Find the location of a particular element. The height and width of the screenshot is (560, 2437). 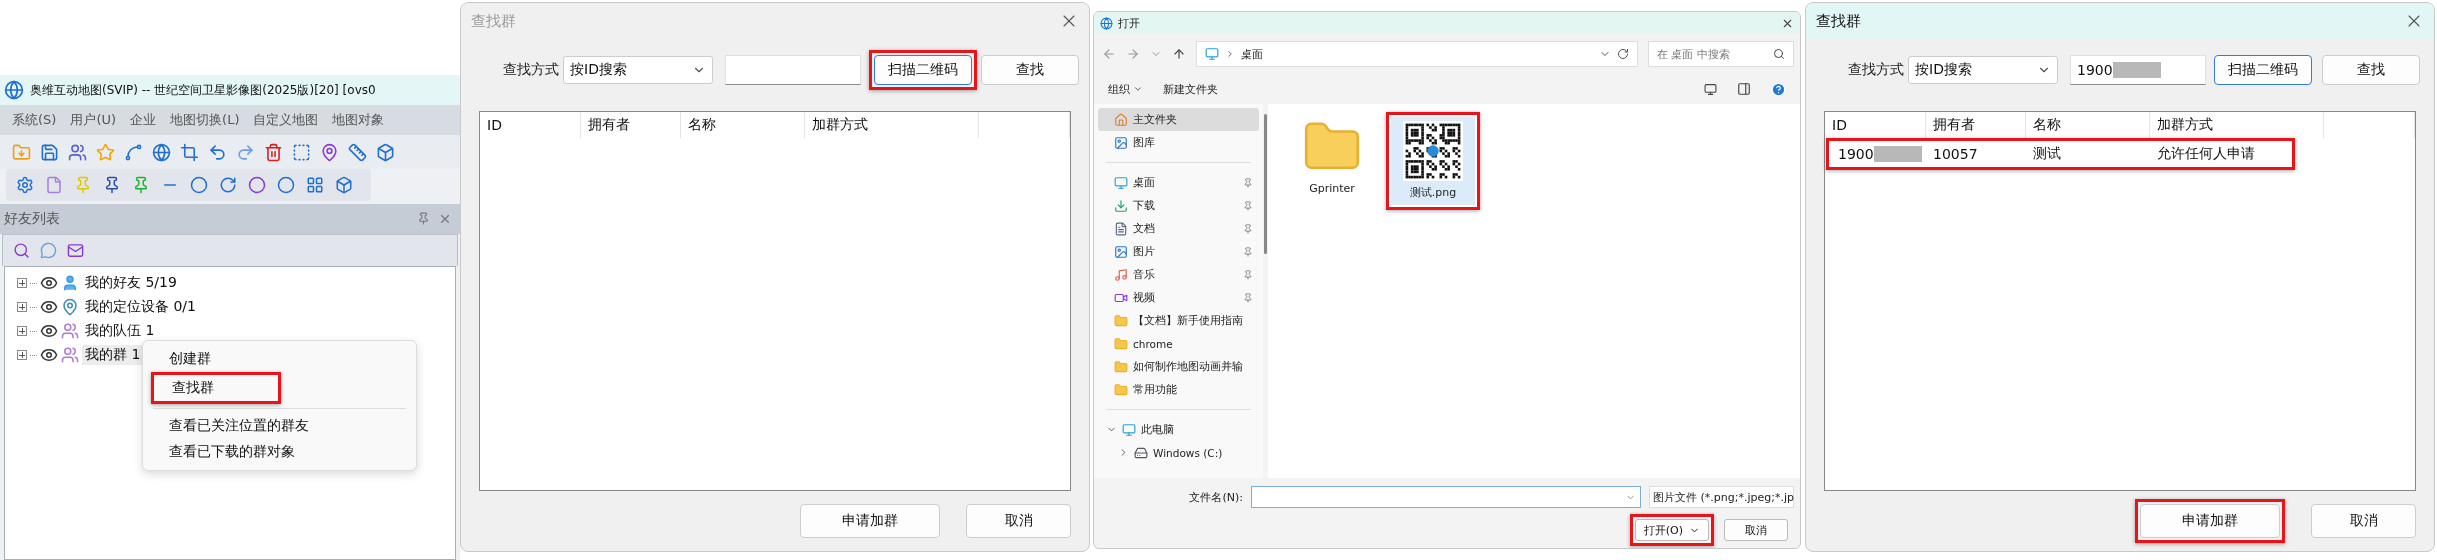

table-row: 1900 10057 测试 允许任何人申请 is located at coordinates (2060, 154).